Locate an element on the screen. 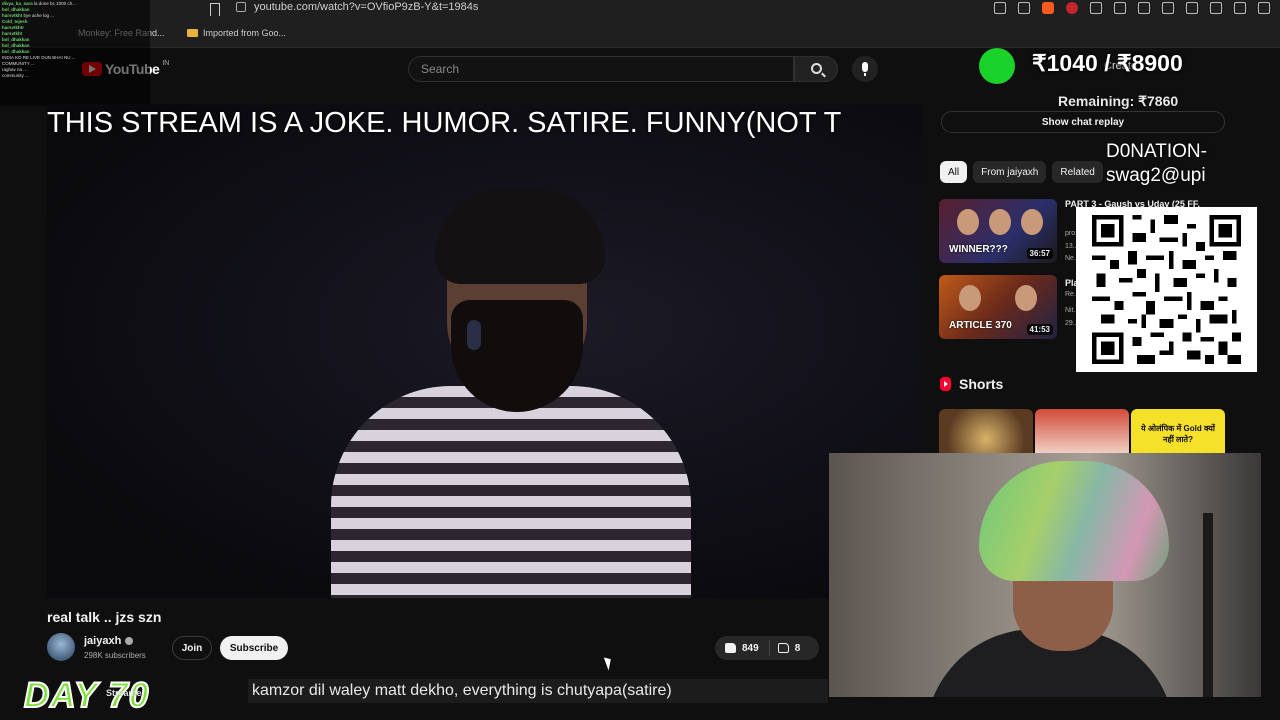 This screenshot has height=720, width=1280. address-bar: youtube.com/watch?v=OVfioP9zB-Y&t=1984s is located at coordinates (357, 7).